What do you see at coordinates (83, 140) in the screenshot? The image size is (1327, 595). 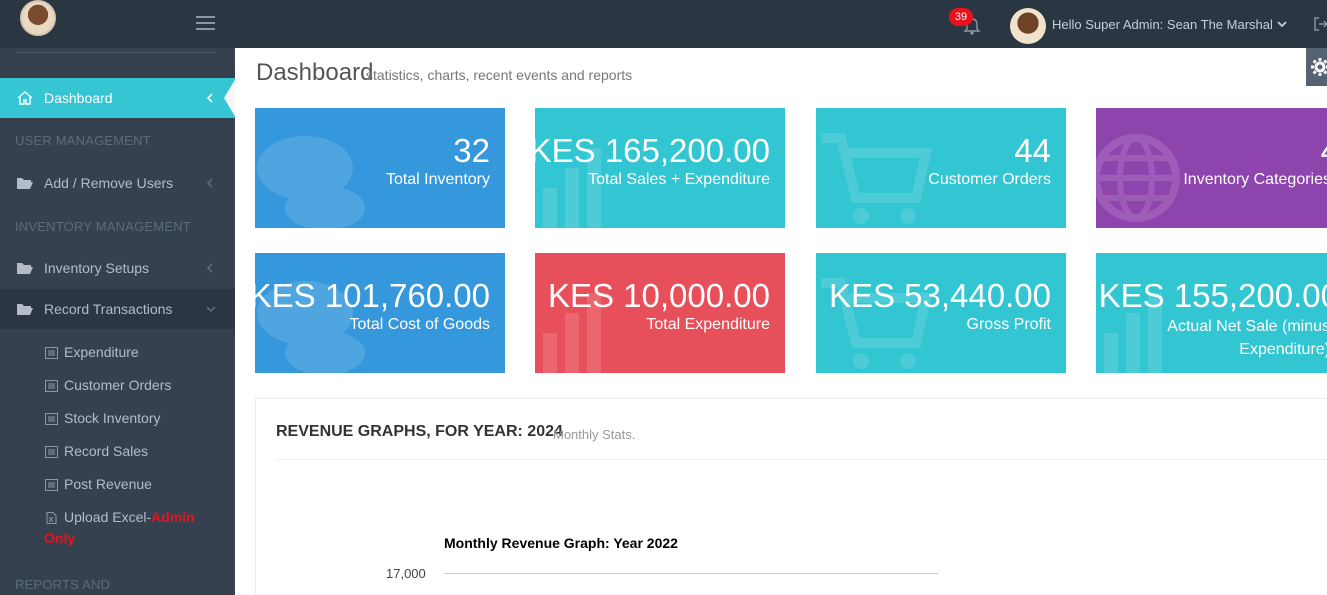 I see `heading-user-management: USER MANAGEMENT` at bounding box center [83, 140].